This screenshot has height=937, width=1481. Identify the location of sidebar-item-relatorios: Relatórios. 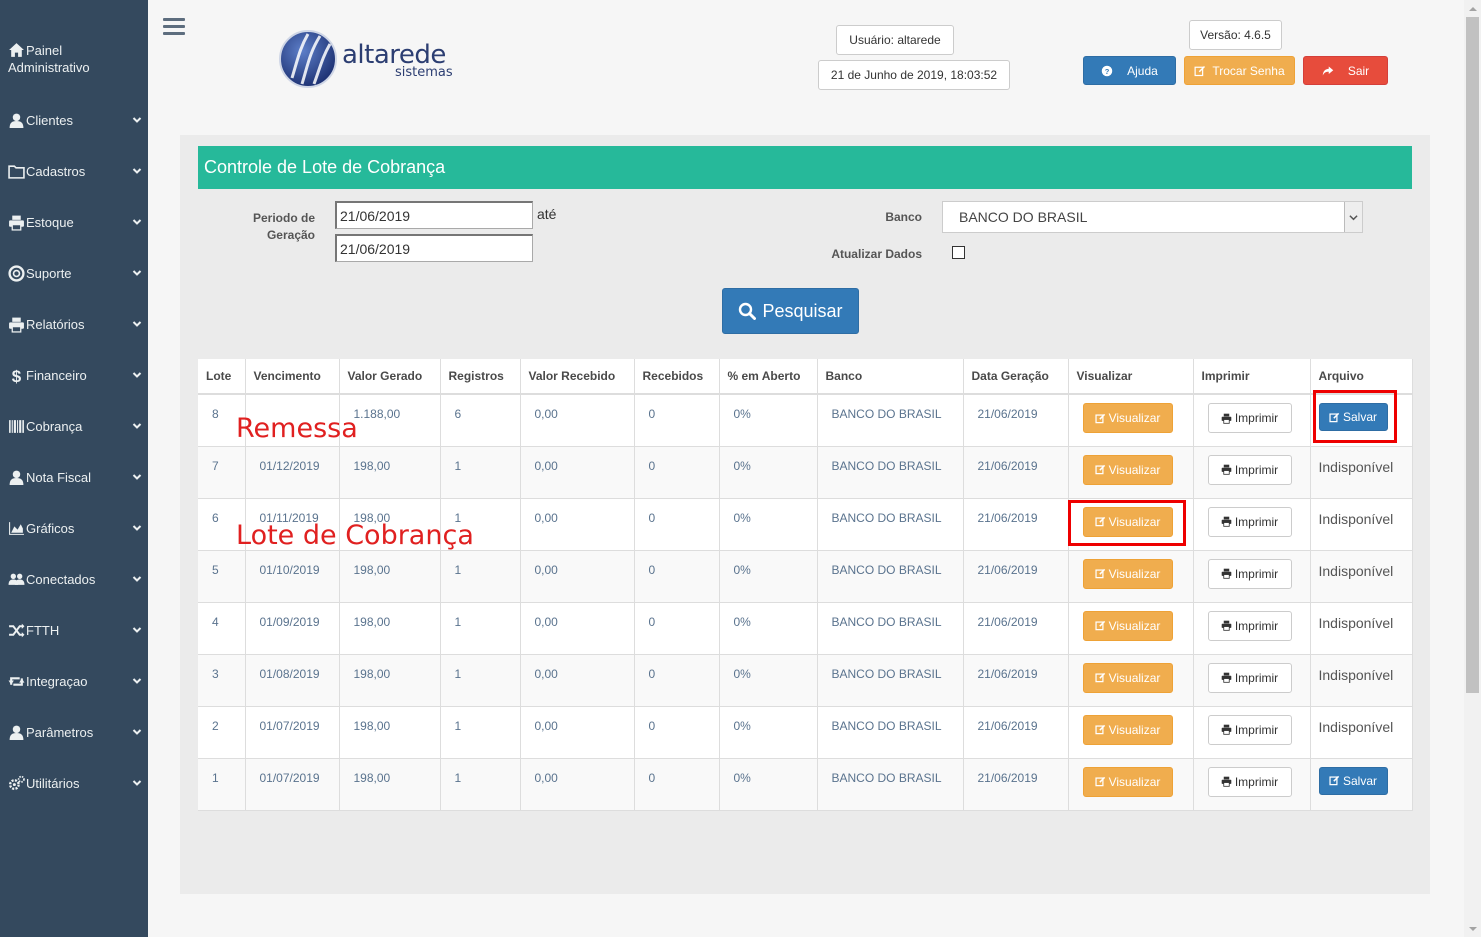
(74, 324).